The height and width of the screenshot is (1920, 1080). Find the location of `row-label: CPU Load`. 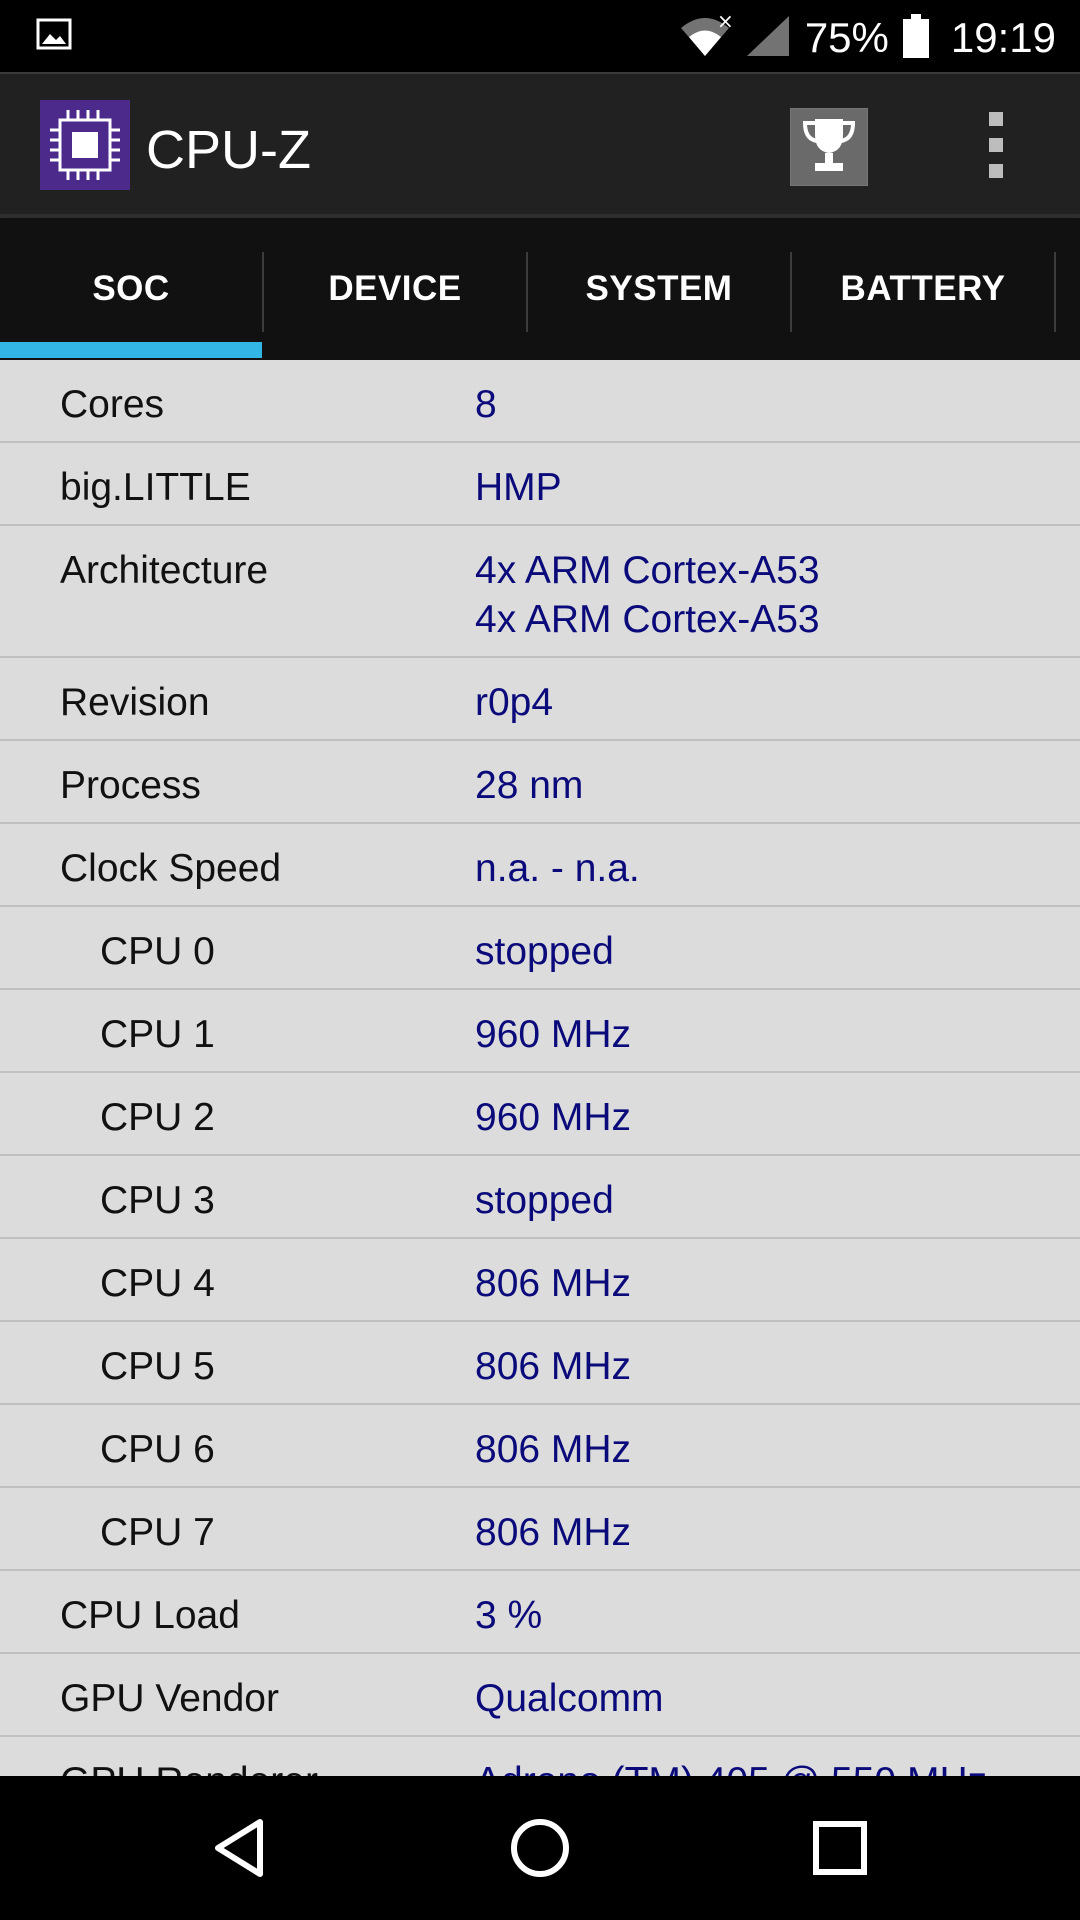

row-label: CPU Load is located at coordinates (150, 1615).